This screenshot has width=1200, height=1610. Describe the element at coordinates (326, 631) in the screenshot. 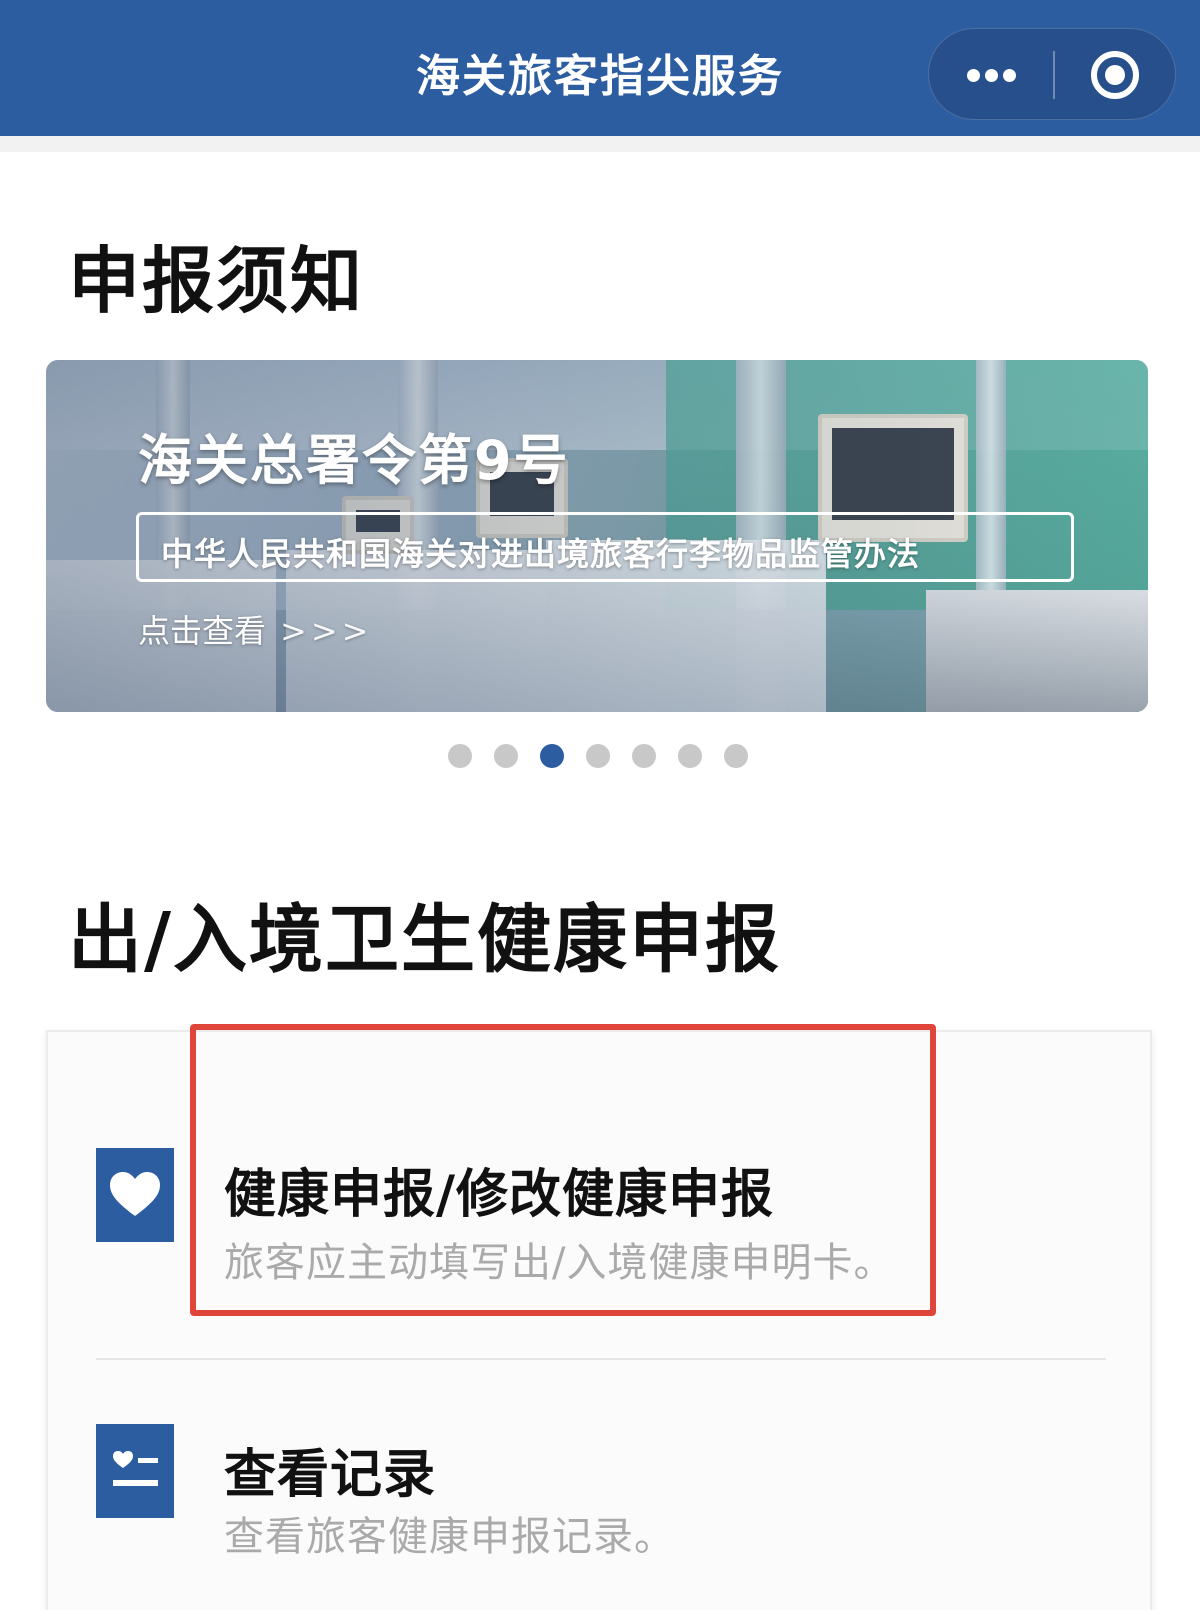

I see `chevron-right-icon: >>>` at that location.